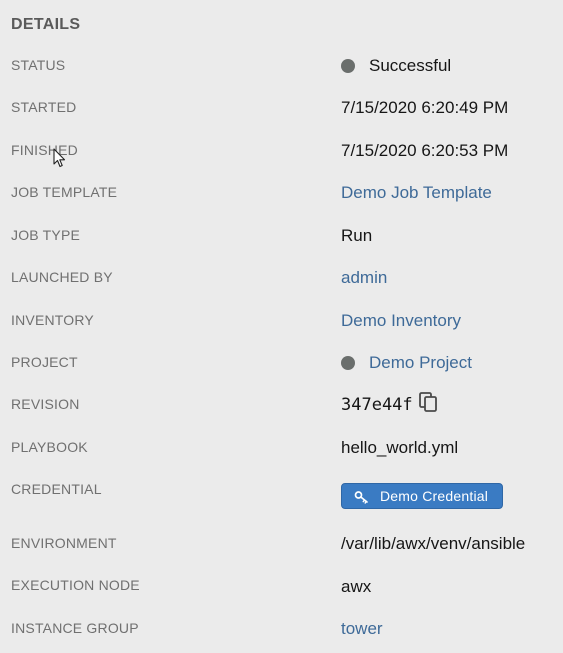 The width and height of the screenshot is (563, 653). What do you see at coordinates (434, 496) in the screenshot?
I see `credential-chip-label: Demo Credential` at bounding box center [434, 496].